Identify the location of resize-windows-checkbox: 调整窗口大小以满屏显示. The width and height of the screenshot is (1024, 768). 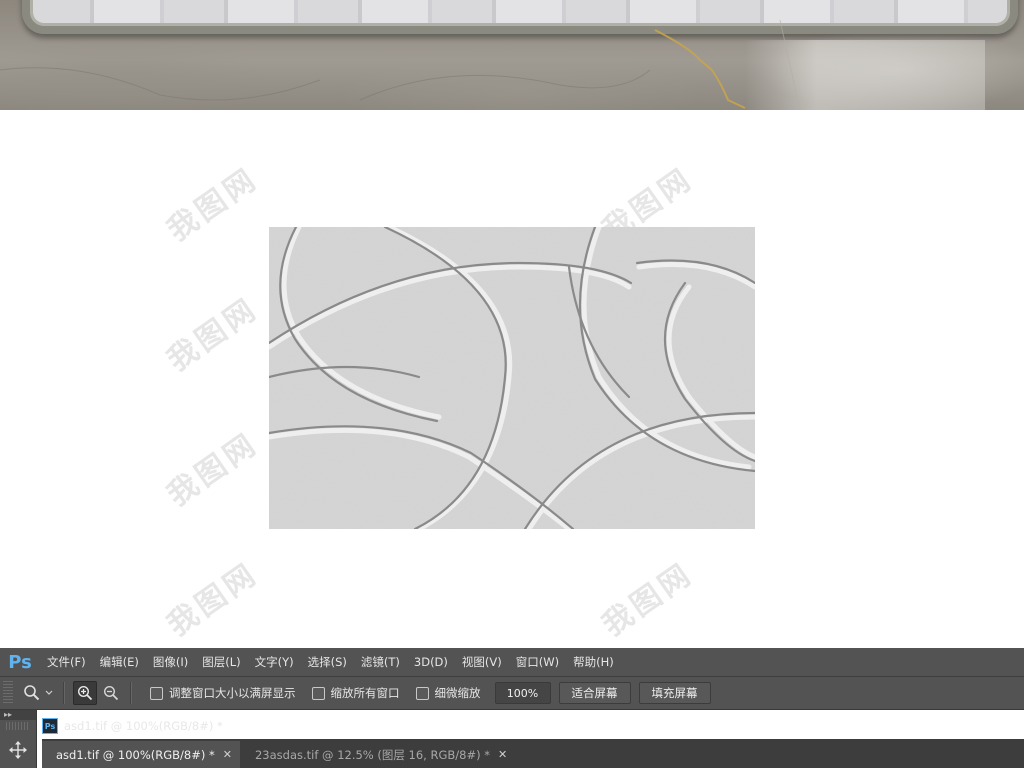
(223, 693).